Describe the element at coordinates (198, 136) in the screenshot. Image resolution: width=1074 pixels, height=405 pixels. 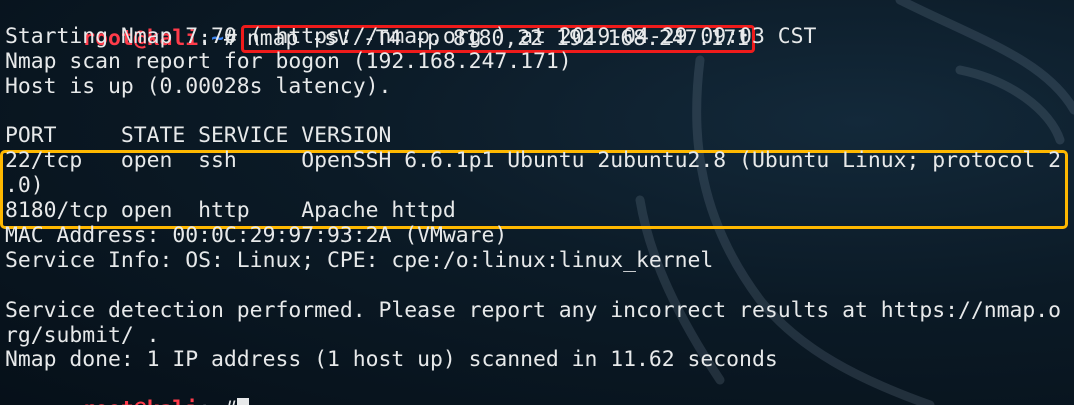
I see `output-table-header: PORT STATE SERVICE VERSION` at that location.